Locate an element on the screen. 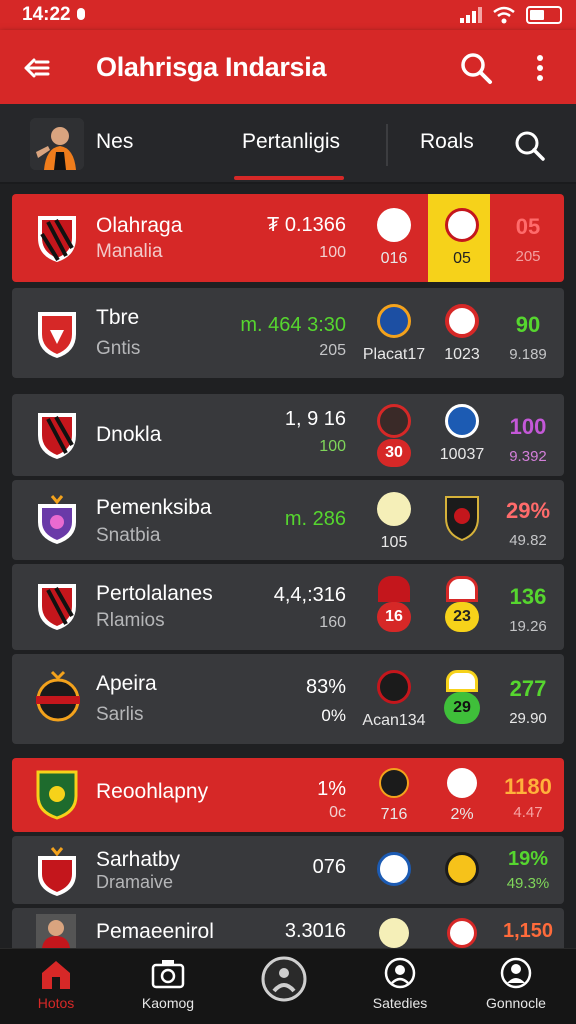 The image size is (576, 1024). col-a: Acan134 is located at coordinates (394, 700).